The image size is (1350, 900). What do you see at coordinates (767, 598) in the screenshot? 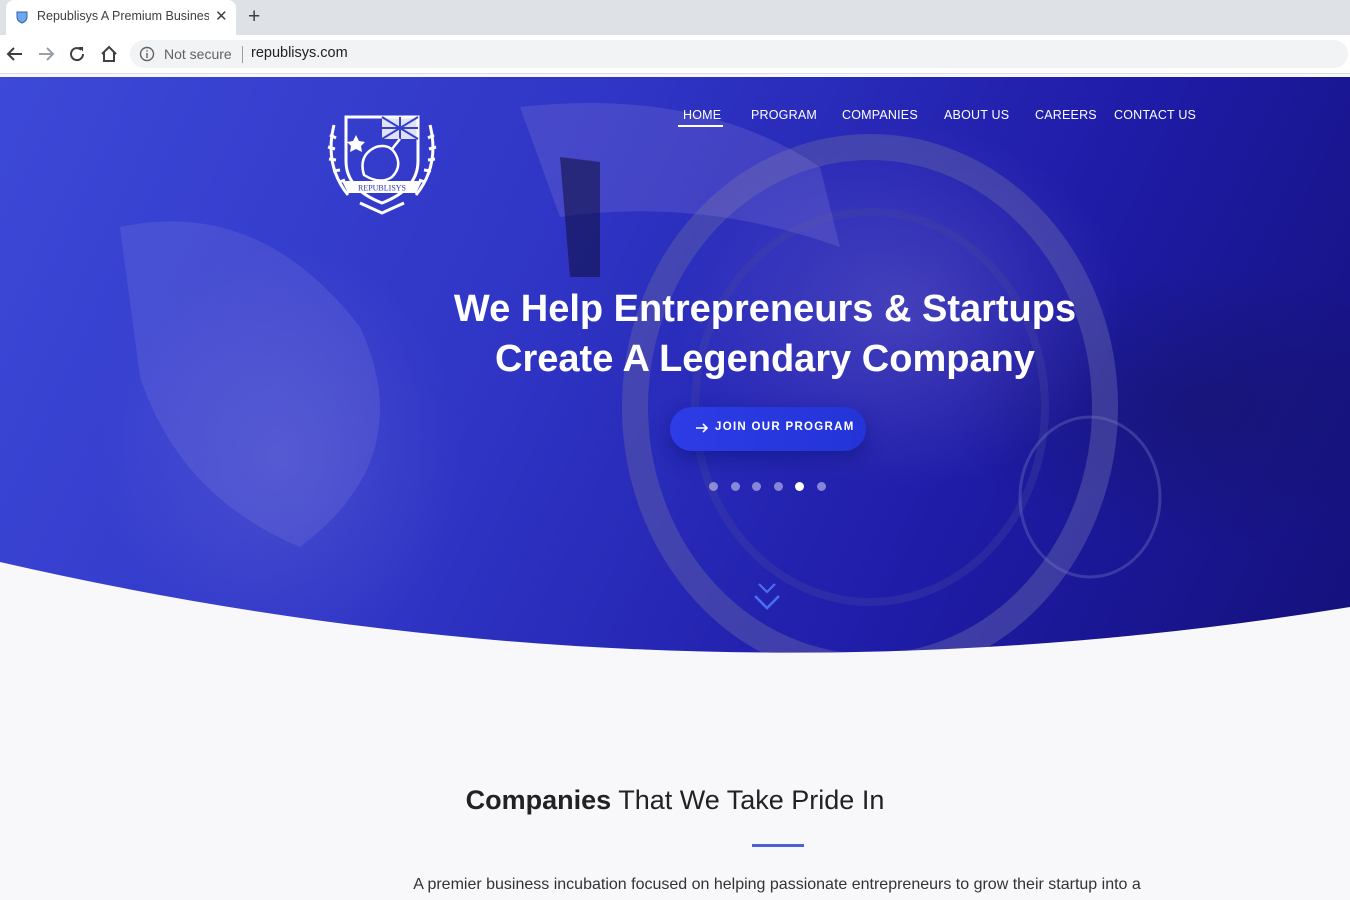
I see `scroll-down-chevron-icon` at bounding box center [767, 598].